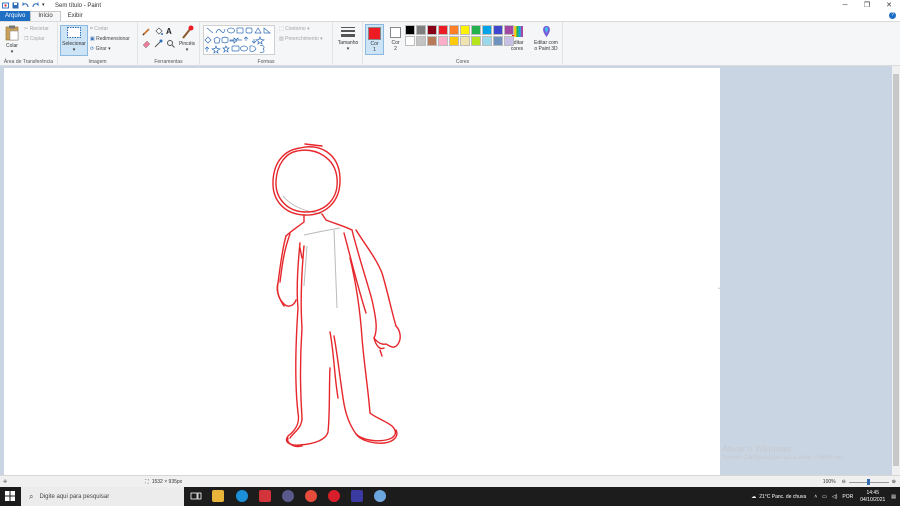 The width and height of the screenshot is (900, 506). Describe the element at coordinates (265, 496) in the screenshot. I see `video-app-icon` at that location.